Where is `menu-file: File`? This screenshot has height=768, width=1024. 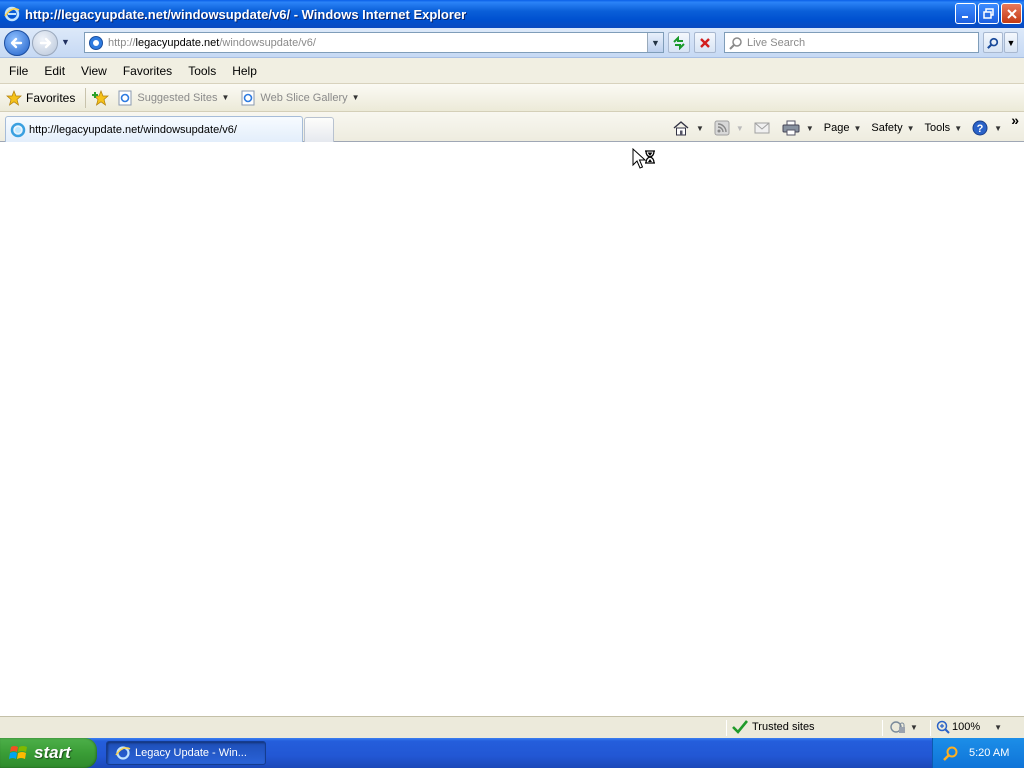 menu-file: File is located at coordinates (18, 71).